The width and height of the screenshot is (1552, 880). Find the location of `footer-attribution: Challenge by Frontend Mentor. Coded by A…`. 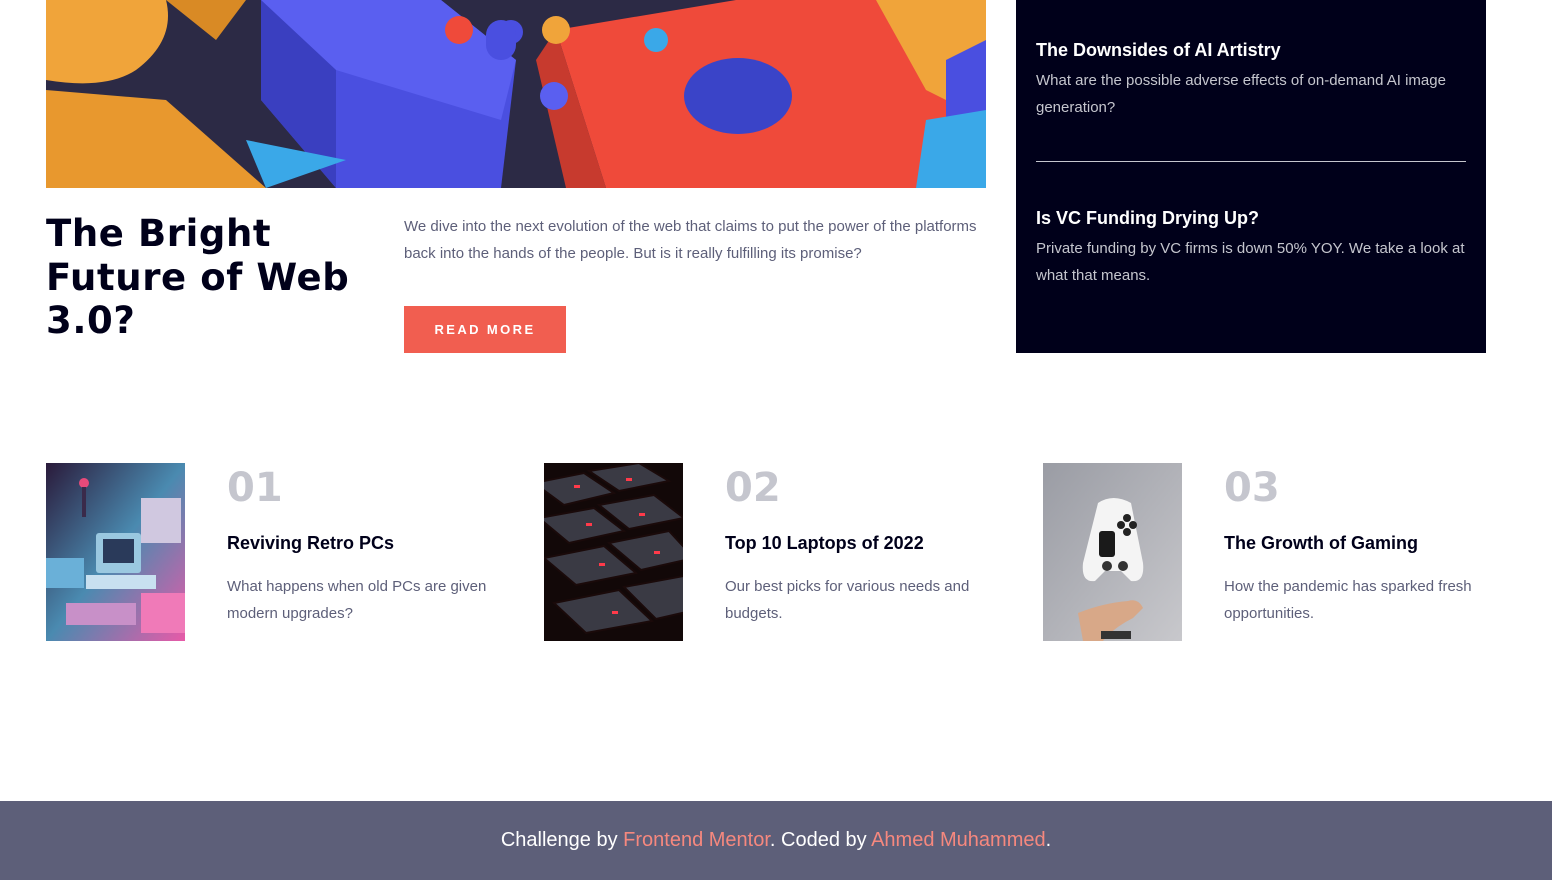

footer-attribution: Challenge by Frontend Mentor. Coded by A… is located at coordinates (776, 840).